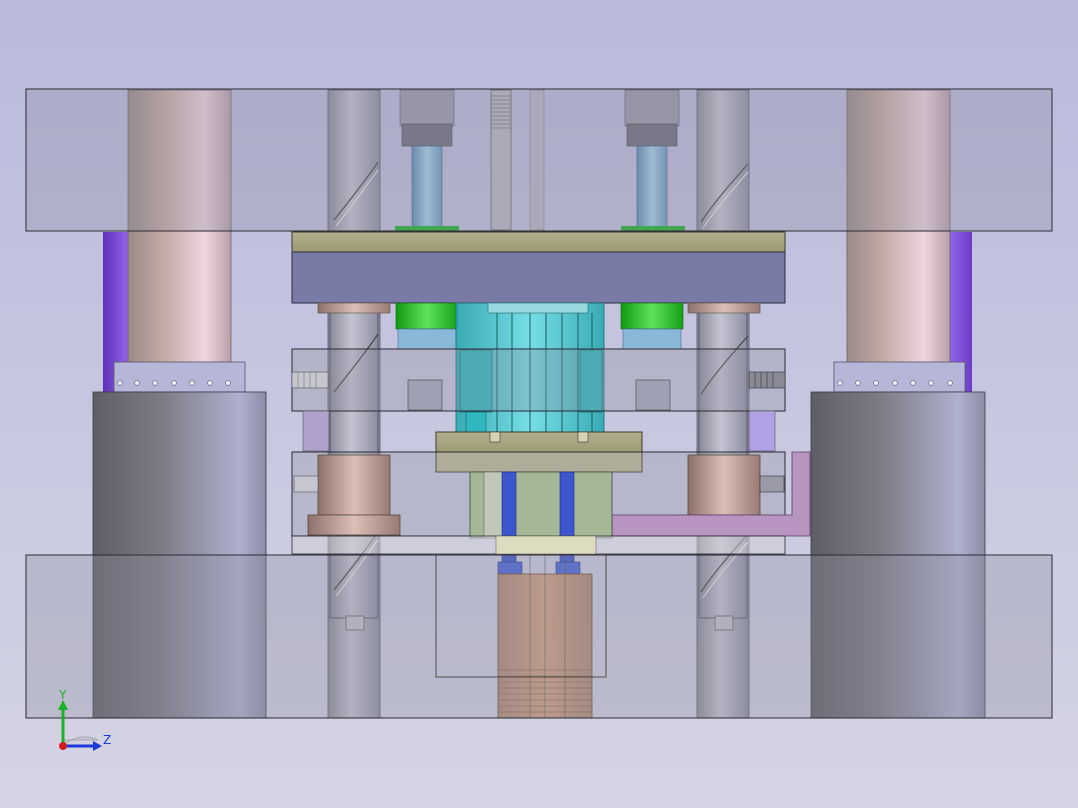 This screenshot has height=808, width=1078. Describe the element at coordinates (427, 316) in the screenshot. I see `green-ring-left` at that location.